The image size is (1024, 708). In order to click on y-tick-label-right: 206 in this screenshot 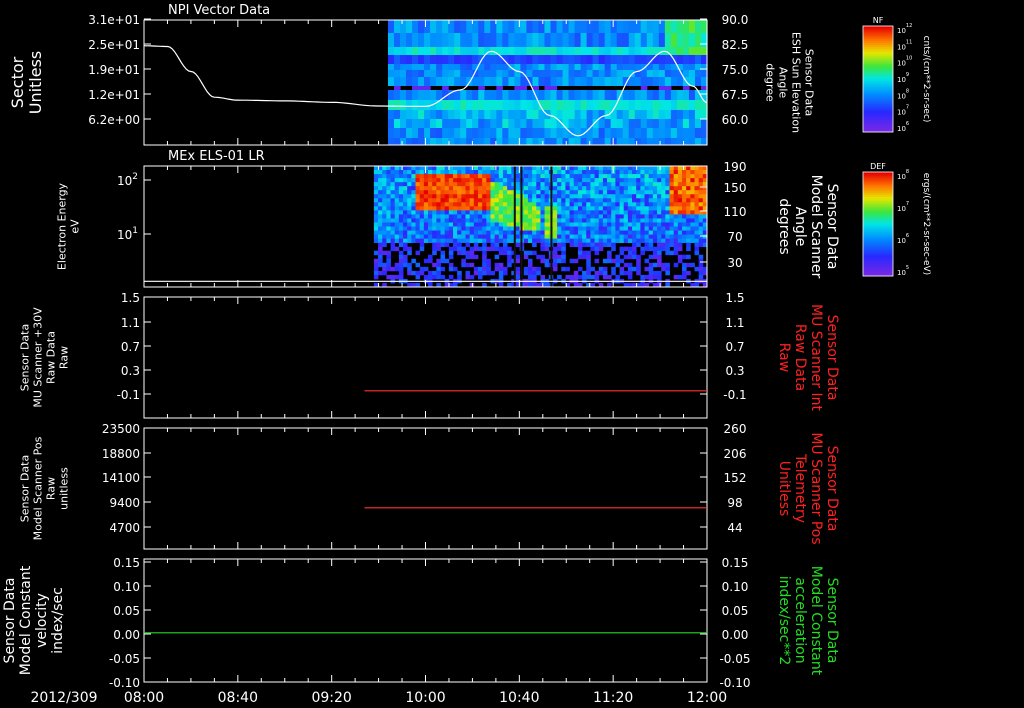, I will do `click(735, 454)`.